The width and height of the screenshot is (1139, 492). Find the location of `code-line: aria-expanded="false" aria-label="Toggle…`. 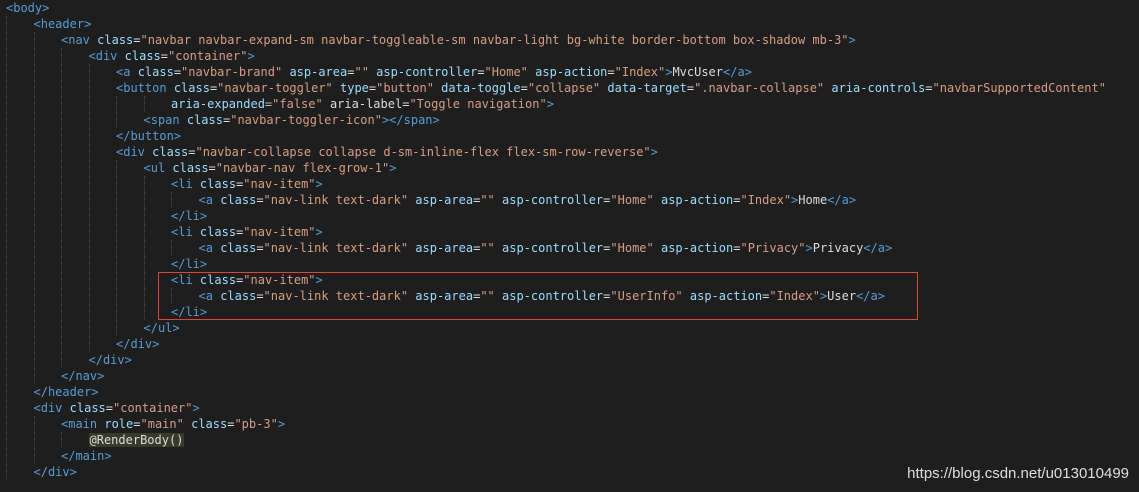

code-line: aria-expanded="false" aria-label="Toggle… is located at coordinates (362, 104).